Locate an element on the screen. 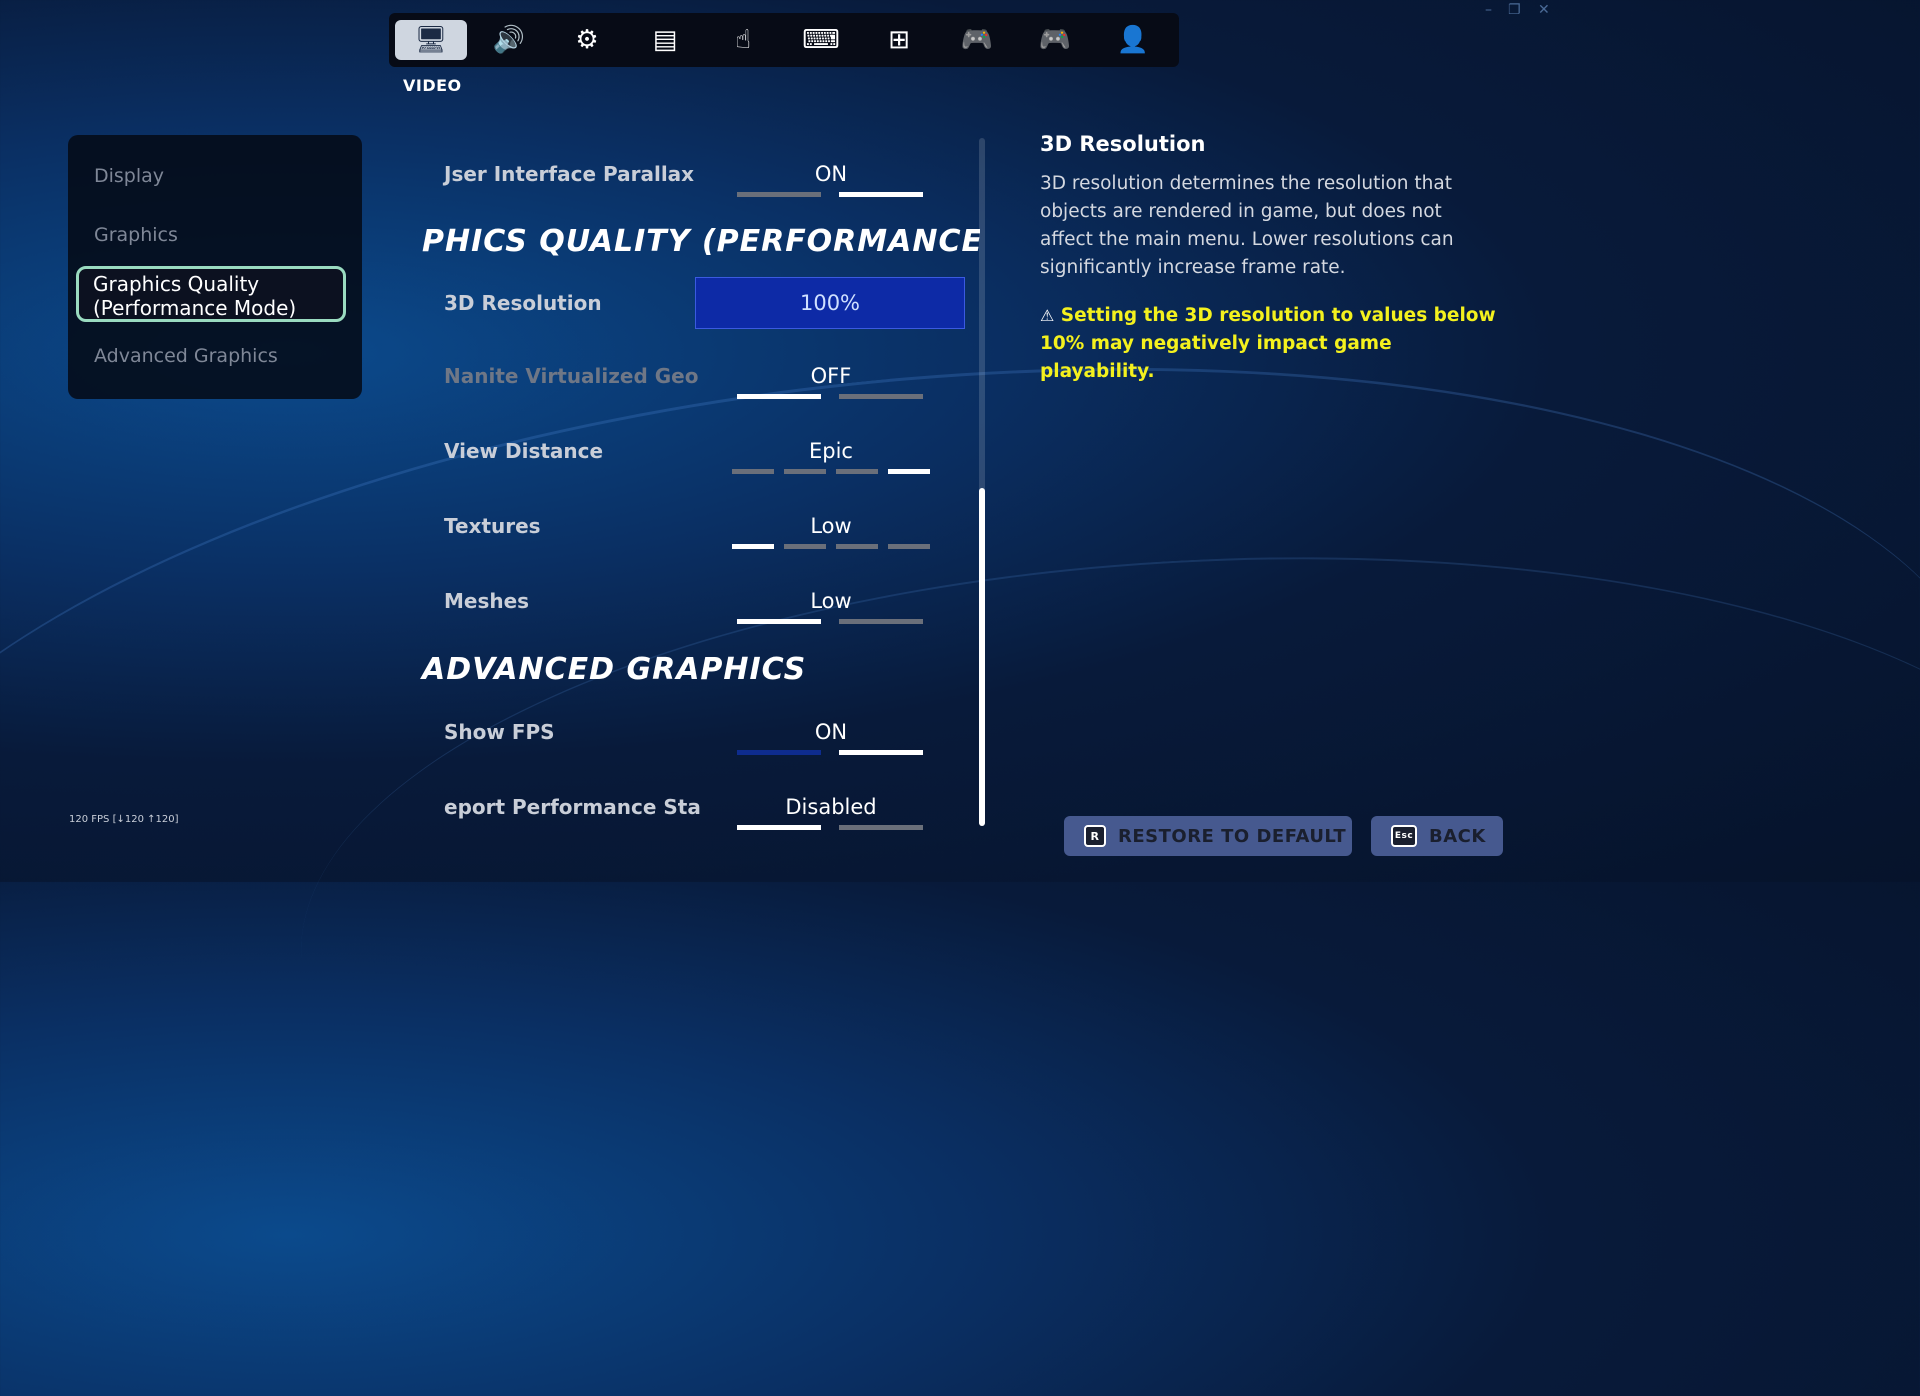 The height and width of the screenshot is (1396, 1920). tab-controller: 🎮 is located at coordinates (977, 40).